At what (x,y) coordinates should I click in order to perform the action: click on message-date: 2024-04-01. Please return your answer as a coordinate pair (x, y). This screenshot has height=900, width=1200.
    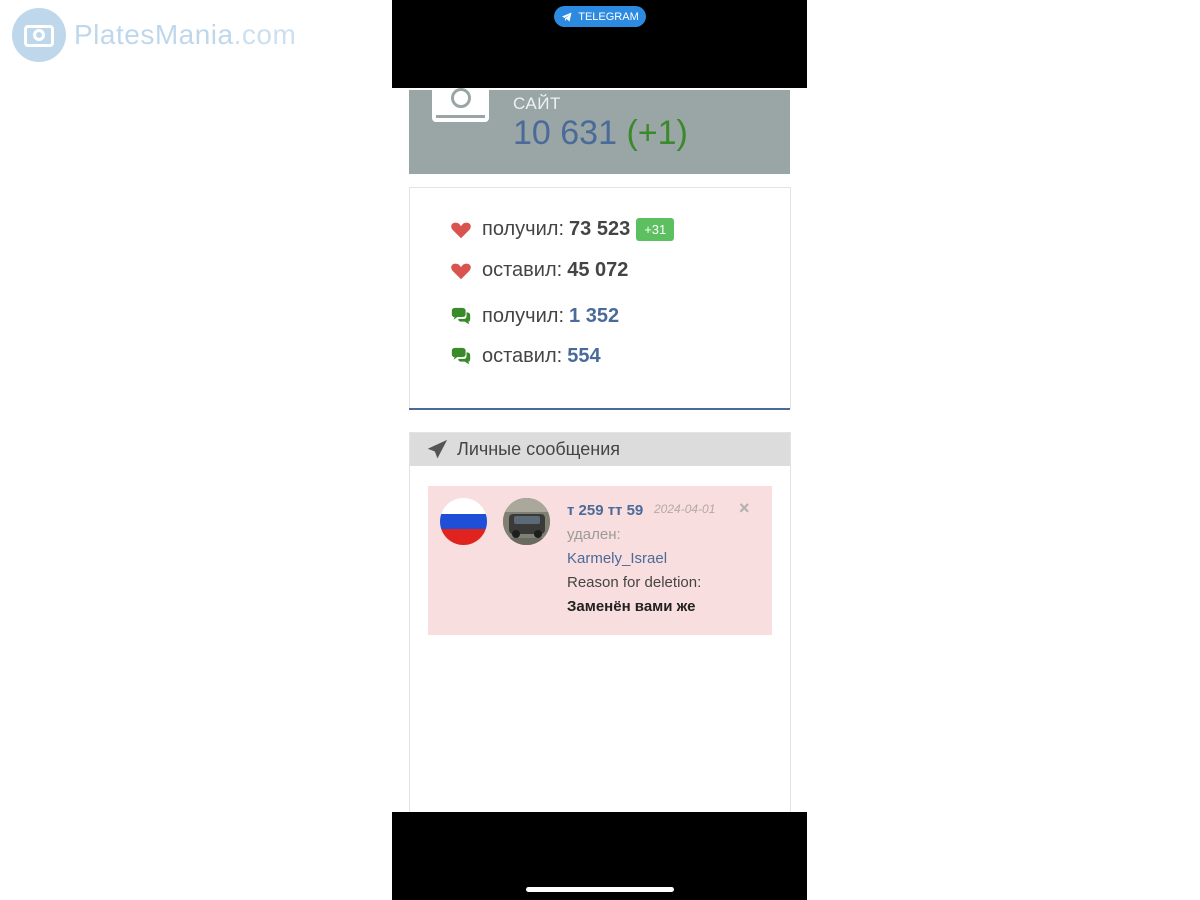
    Looking at the image, I should click on (685, 509).